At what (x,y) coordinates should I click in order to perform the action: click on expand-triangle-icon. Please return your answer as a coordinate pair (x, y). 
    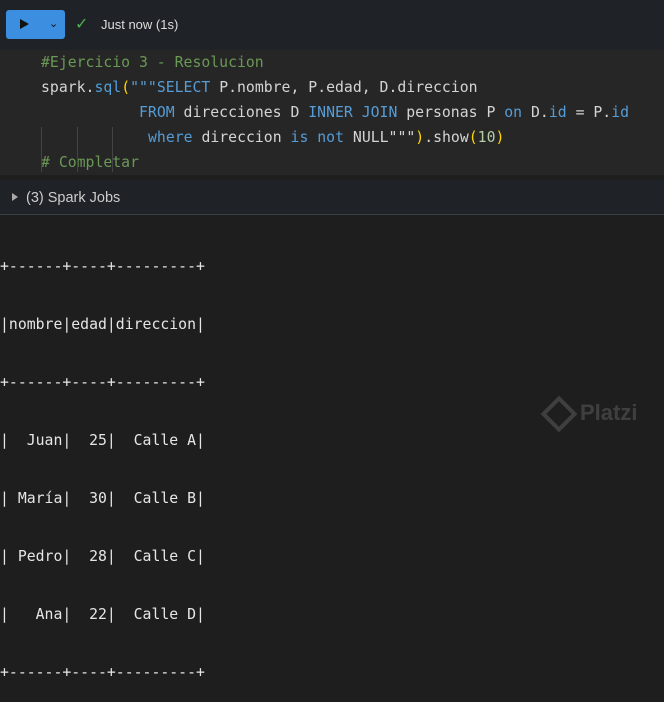
    Looking at the image, I should click on (15, 197).